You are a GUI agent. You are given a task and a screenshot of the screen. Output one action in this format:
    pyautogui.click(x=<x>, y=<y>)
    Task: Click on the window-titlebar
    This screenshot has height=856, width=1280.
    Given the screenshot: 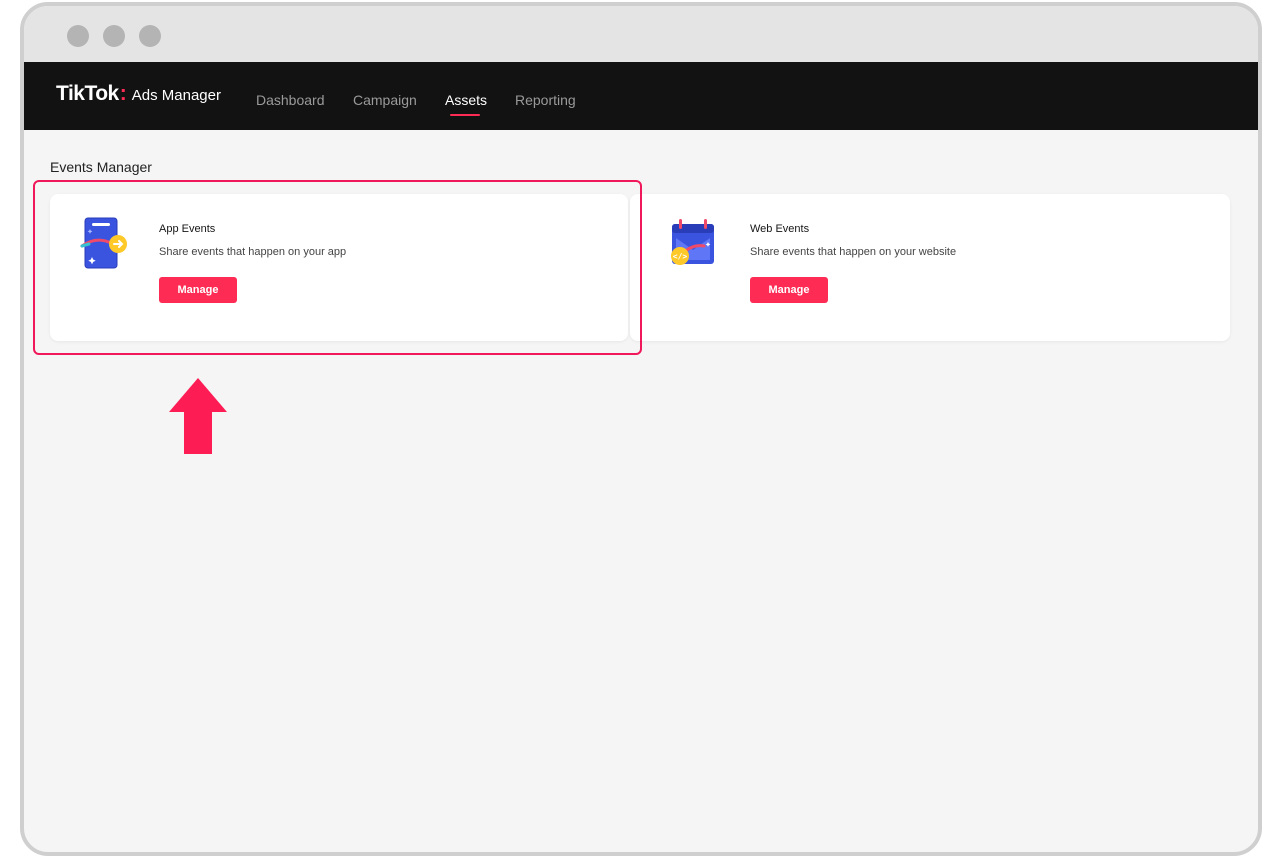 What is the action you would take?
    pyautogui.click(x=641, y=34)
    